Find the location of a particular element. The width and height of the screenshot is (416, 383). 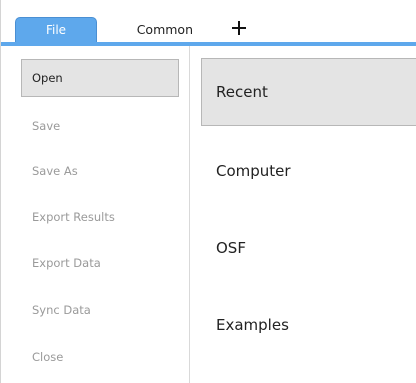

submenu-item-label: Recent is located at coordinates (242, 92).